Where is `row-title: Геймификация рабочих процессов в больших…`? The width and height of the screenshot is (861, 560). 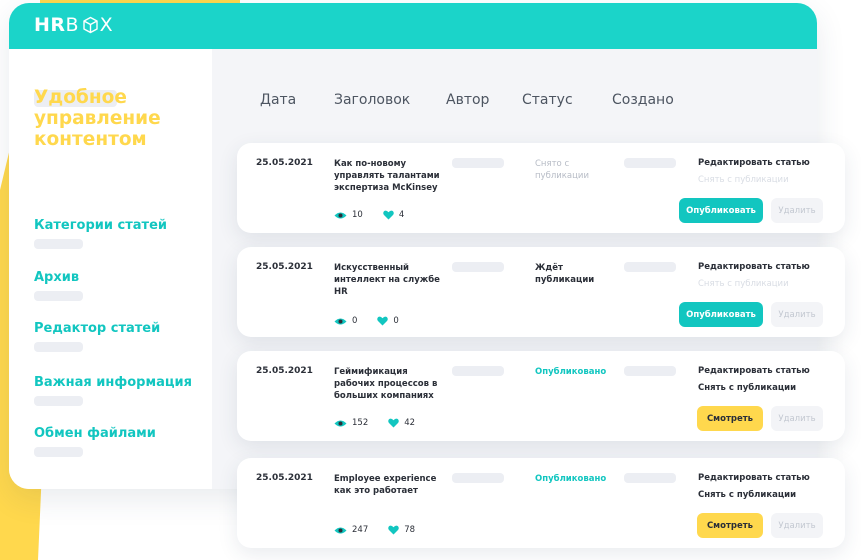 row-title: Геймификация рабочих процессов в больших… is located at coordinates (388, 384).